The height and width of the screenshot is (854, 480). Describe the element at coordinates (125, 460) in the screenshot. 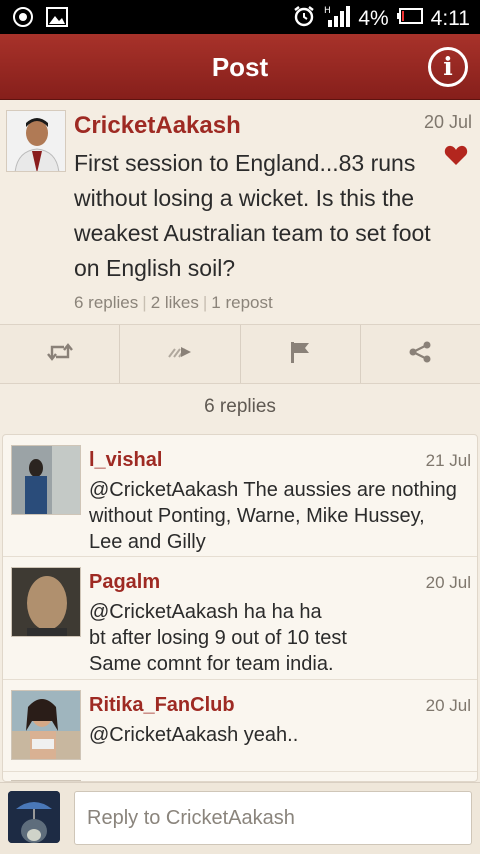

I see `reply-author: l_vishal` at that location.